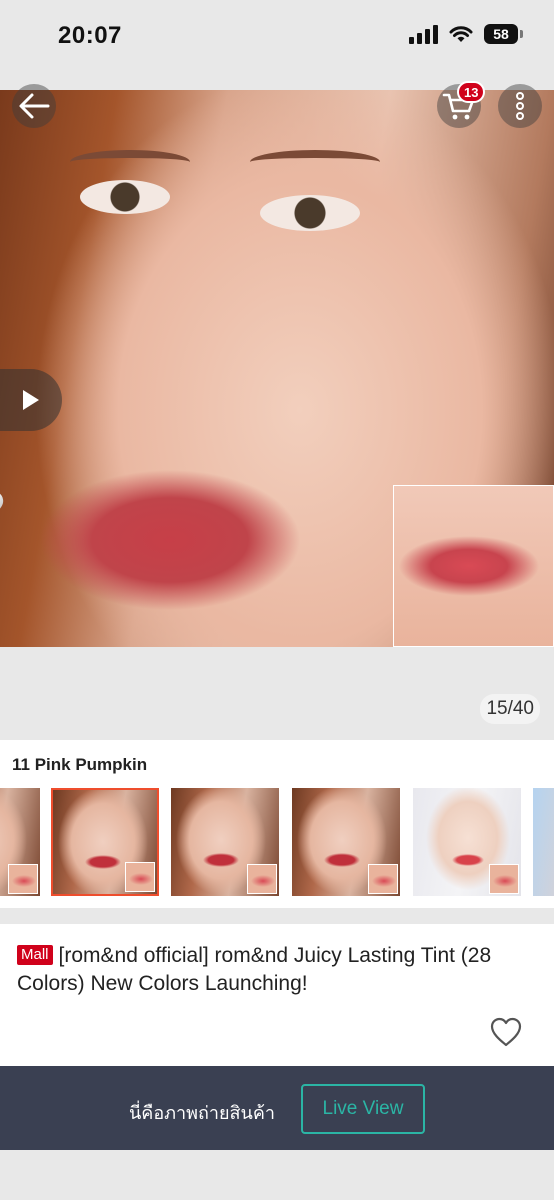 Image resolution: width=554 pixels, height=1200 pixels. Describe the element at coordinates (35, 955) in the screenshot. I see `mall-badge: Mall` at that location.